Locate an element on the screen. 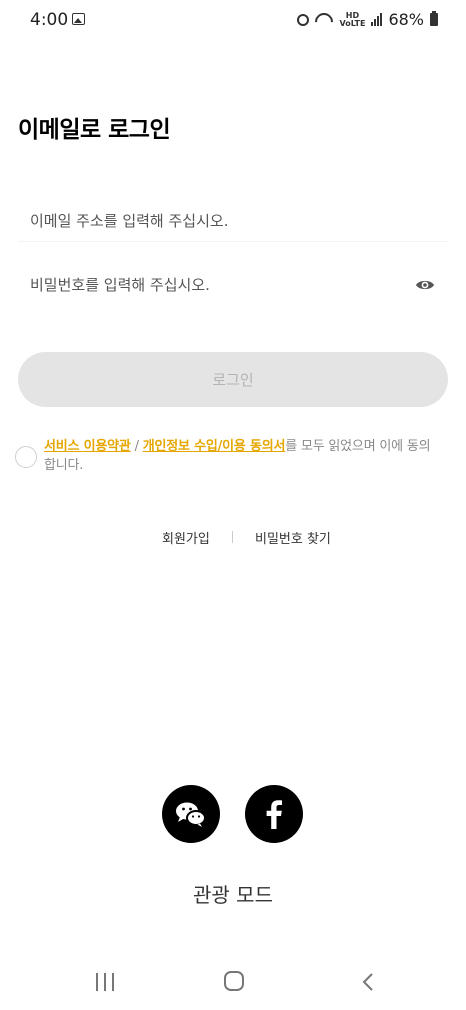 The height and width of the screenshot is (1010, 466). wechat-login-button is located at coordinates (191, 814).